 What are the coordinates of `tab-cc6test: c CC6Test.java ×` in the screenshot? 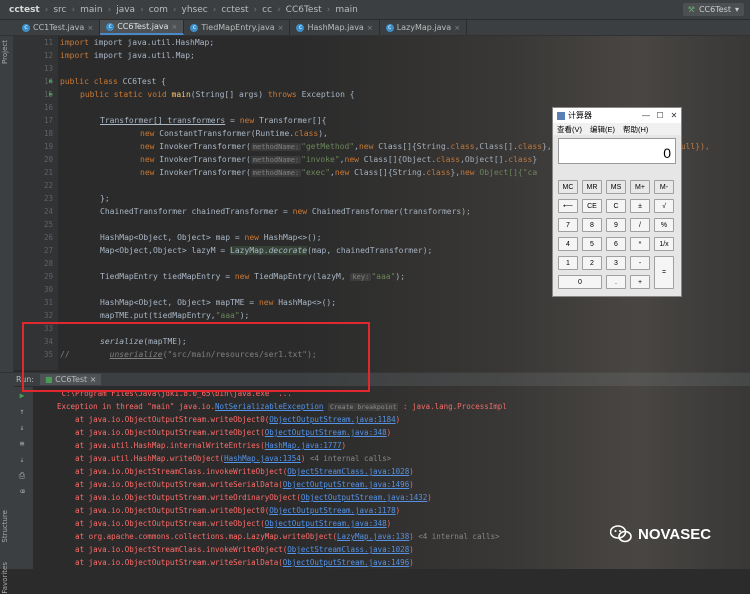 It's located at (142, 27).